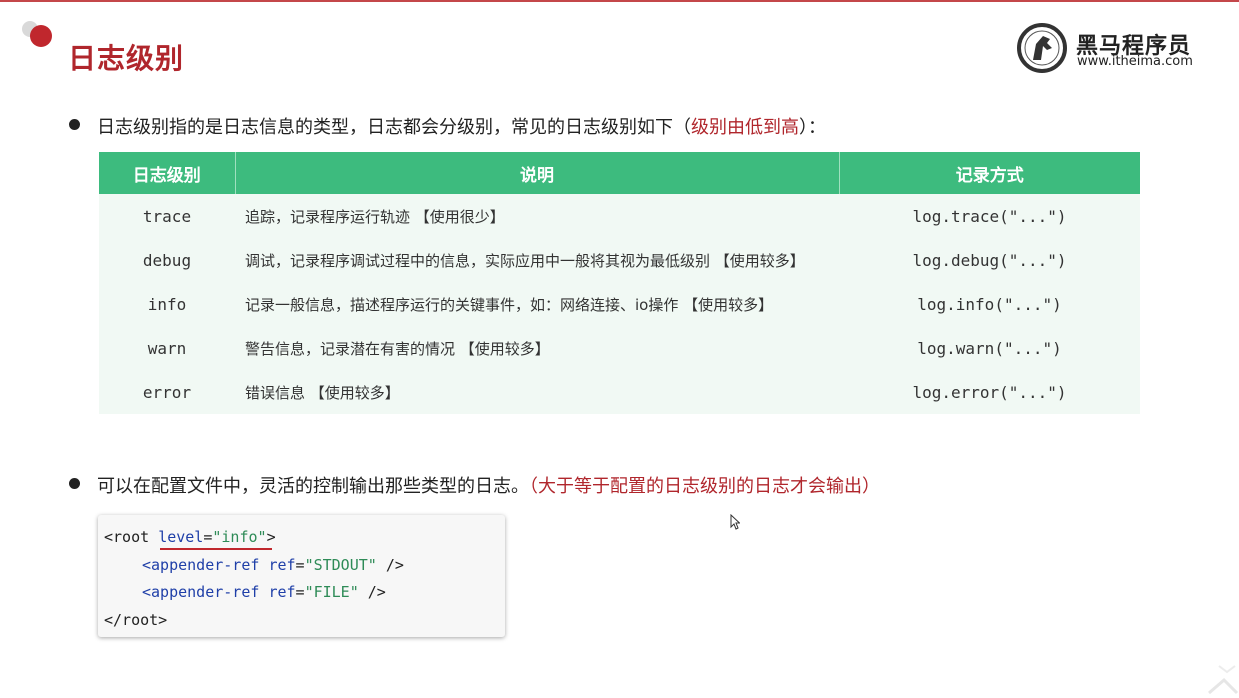 This screenshot has width=1239, height=698. What do you see at coordinates (264, 592) in the screenshot?
I see `code-line: <appender-ref ref="FILE" />` at bounding box center [264, 592].